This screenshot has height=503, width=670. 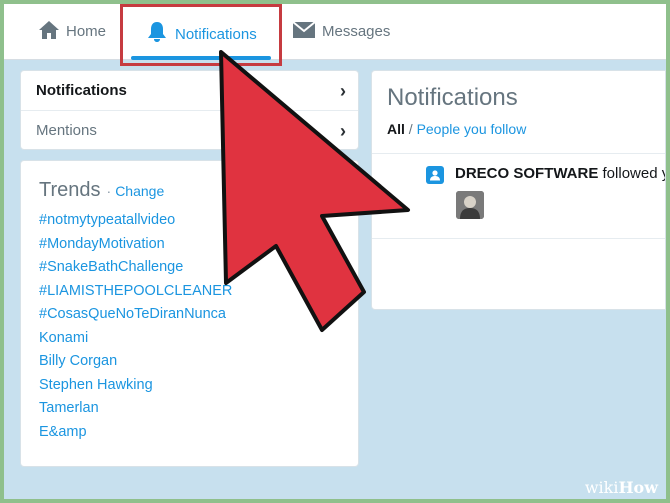 What do you see at coordinates (201, 58) in the screenshot?
I see `active-tab-underline` at bounding box center [201, 58].